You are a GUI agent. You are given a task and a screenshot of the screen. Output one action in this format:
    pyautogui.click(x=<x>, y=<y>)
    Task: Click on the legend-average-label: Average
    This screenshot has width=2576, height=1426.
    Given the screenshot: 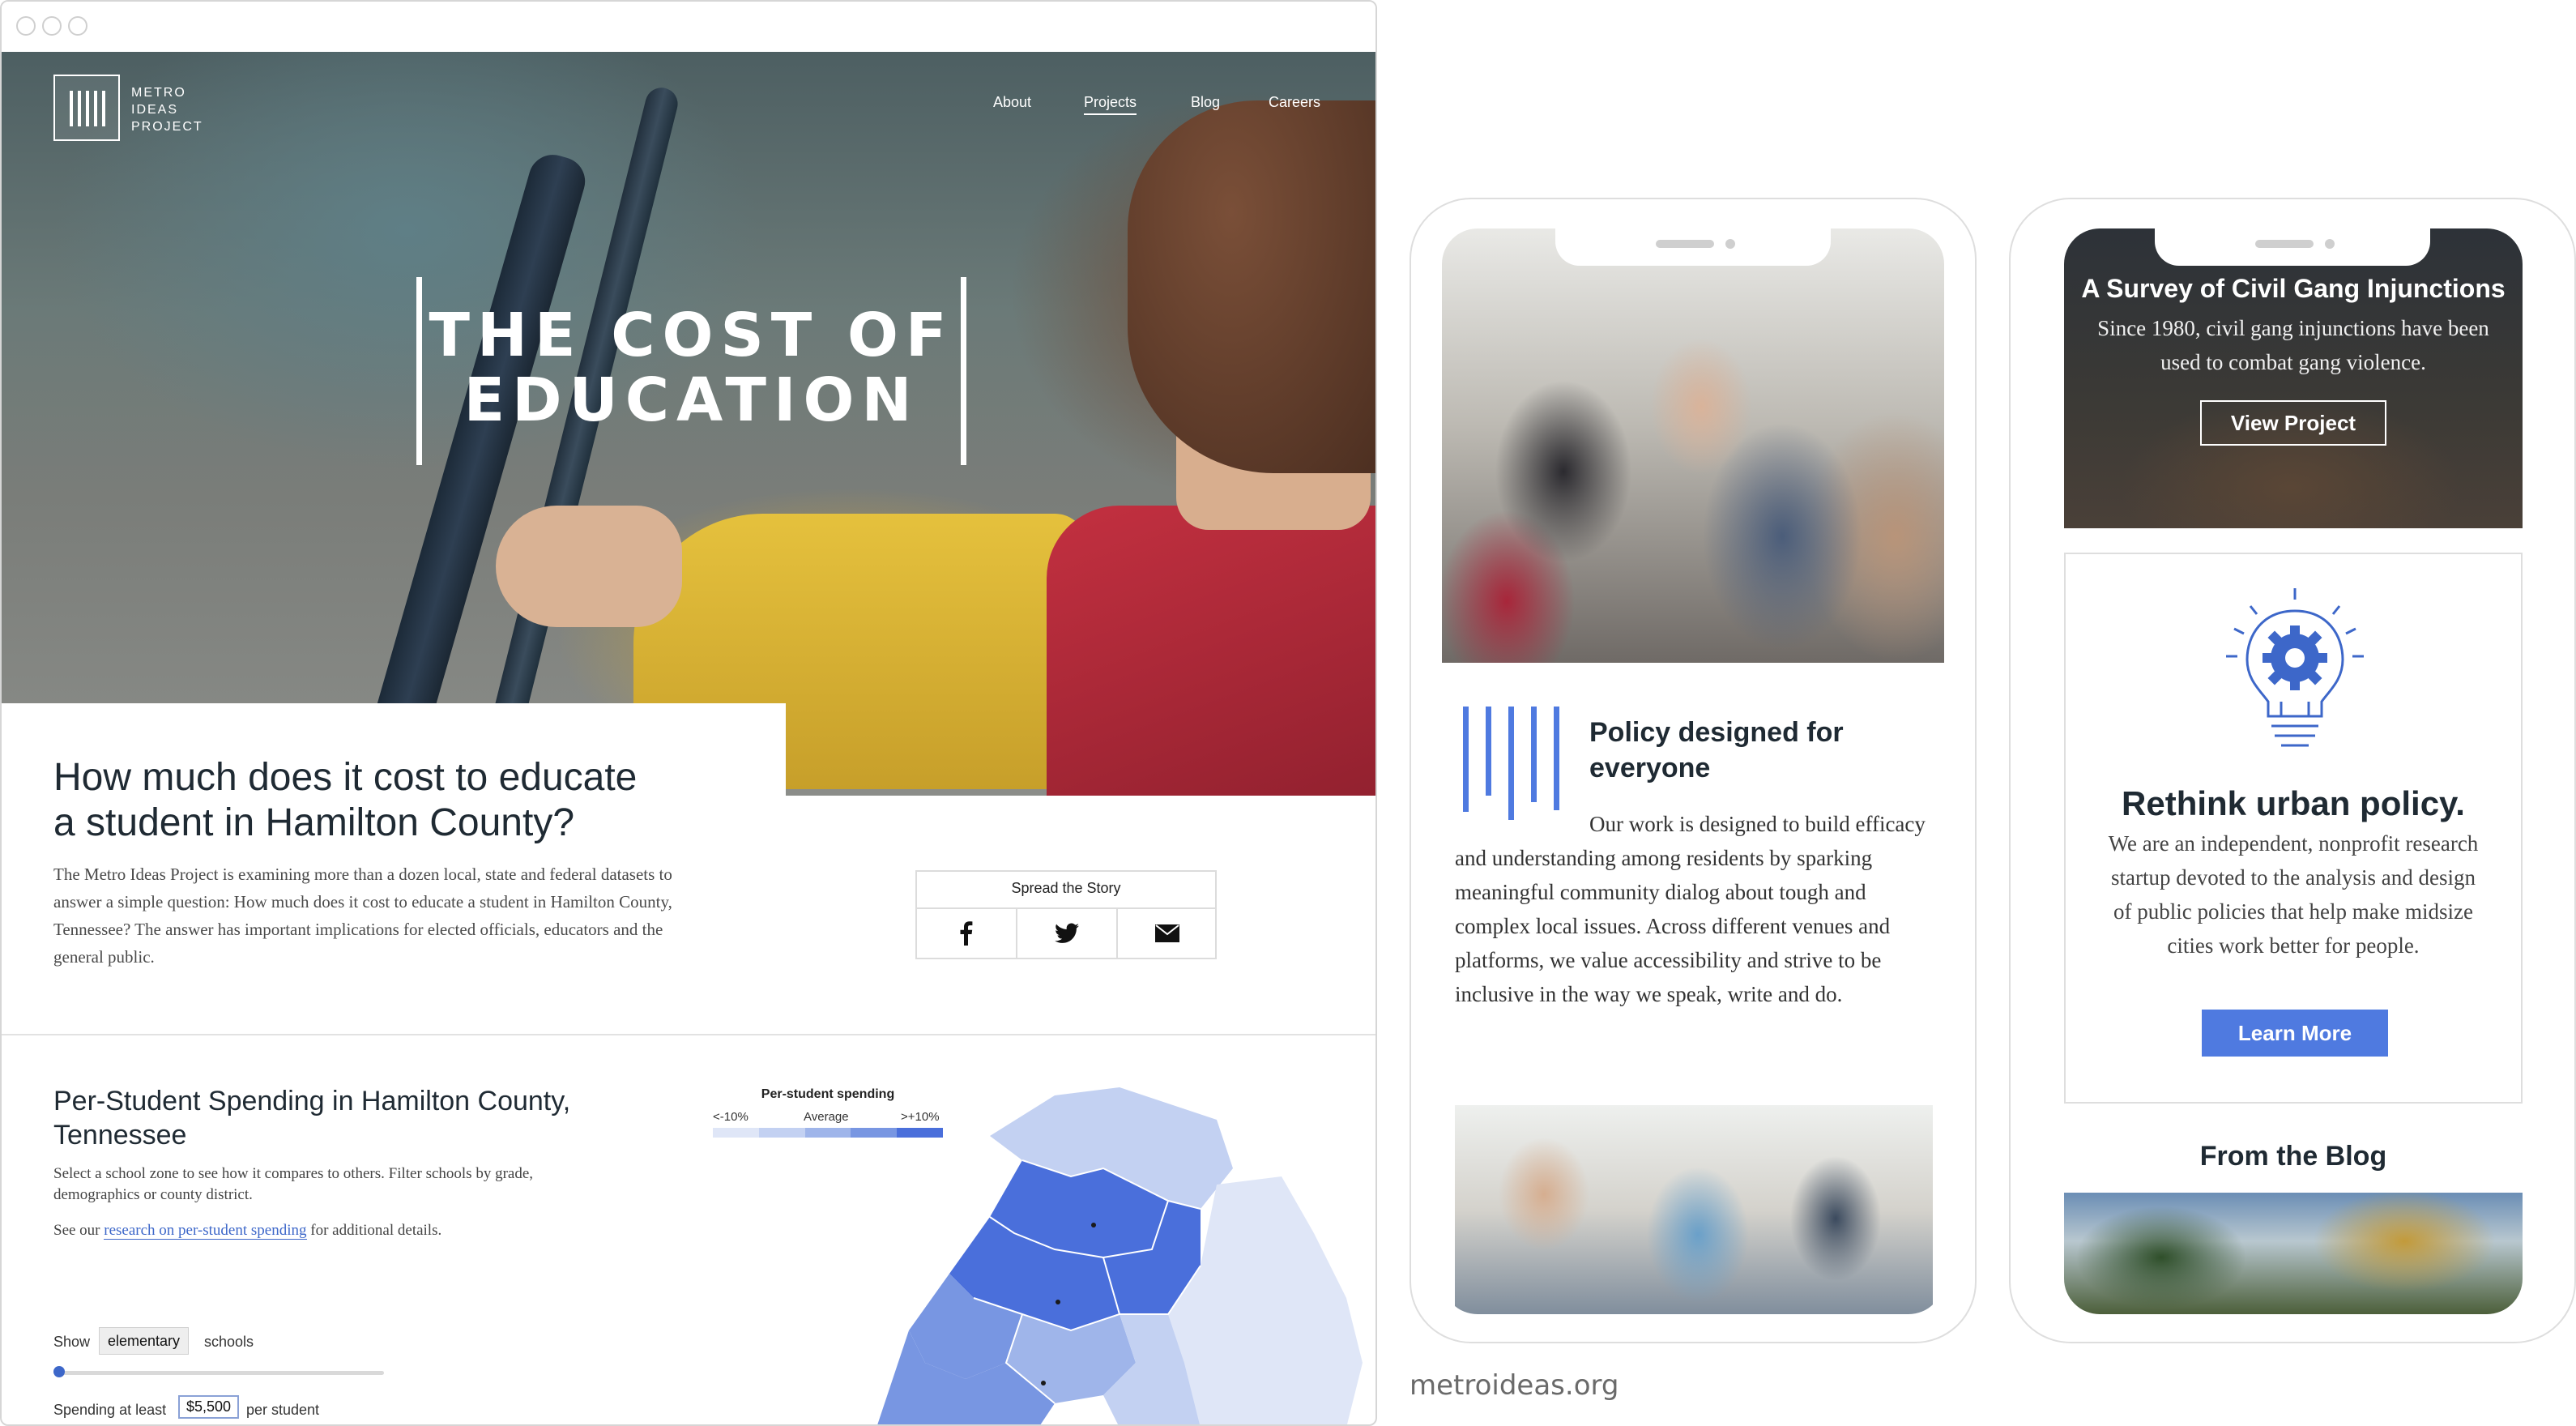 What is the action you would take?
    pyautogui.click(x=826, y=1117)
    